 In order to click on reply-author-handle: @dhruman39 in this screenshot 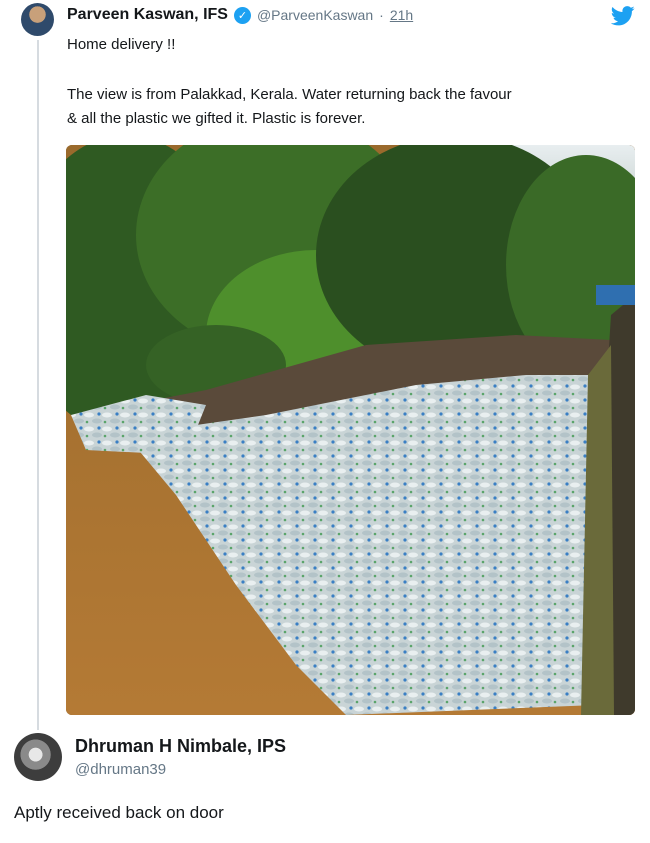, I will do `click(180, 769)`.